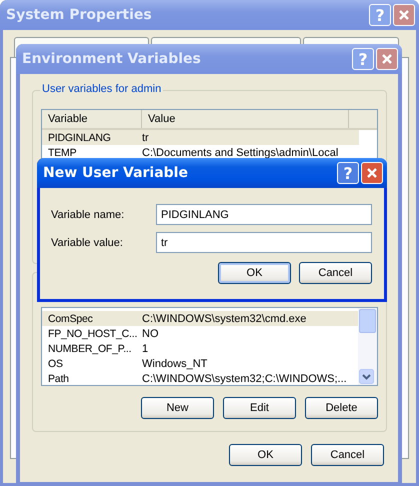 The image size is (419, 486). What do you see at coordinates (348, 173) in the screenshot?
I see `help-button: ?` at bounding box center [348, 173].